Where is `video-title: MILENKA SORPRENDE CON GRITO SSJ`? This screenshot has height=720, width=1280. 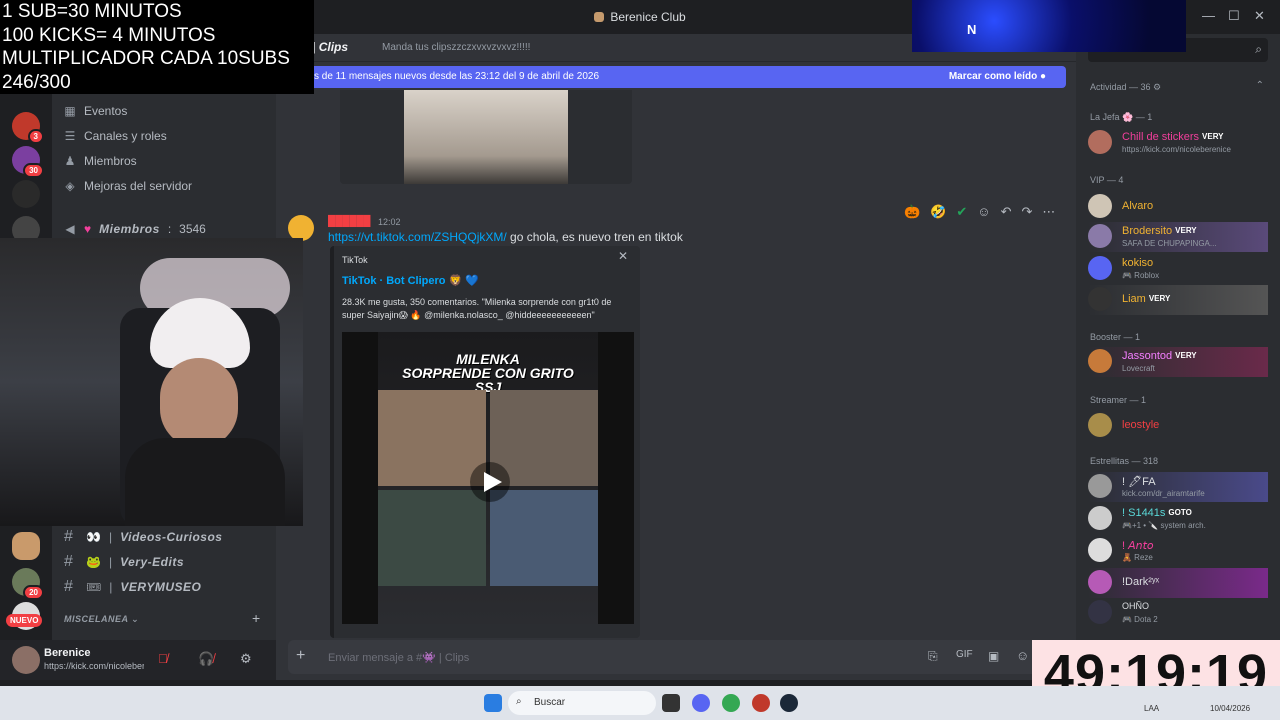 video-title: MILENKA SORPRENDE CON GRITO SSJ is located at coordinates (488, 373).